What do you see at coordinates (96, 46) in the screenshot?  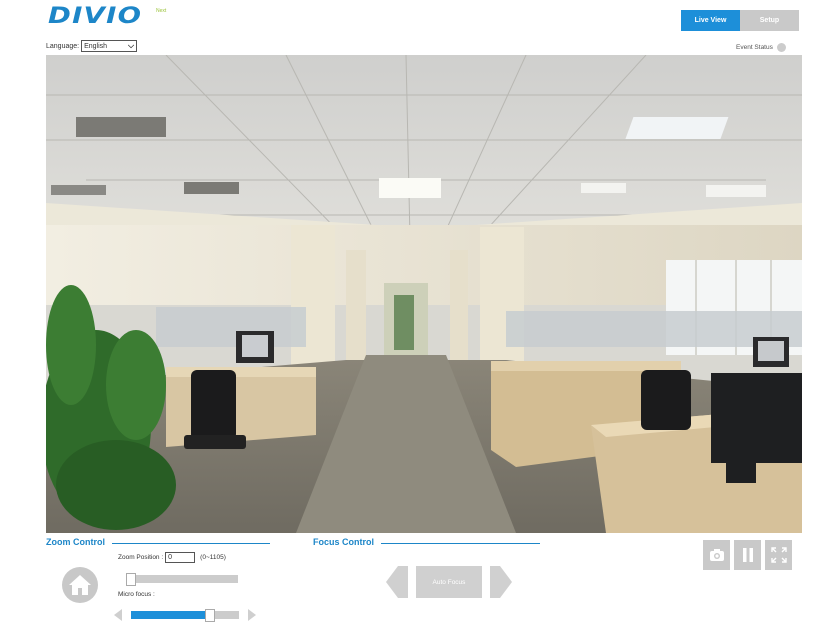 I see `language-selected-value: English` at bounding box center [96, 46].